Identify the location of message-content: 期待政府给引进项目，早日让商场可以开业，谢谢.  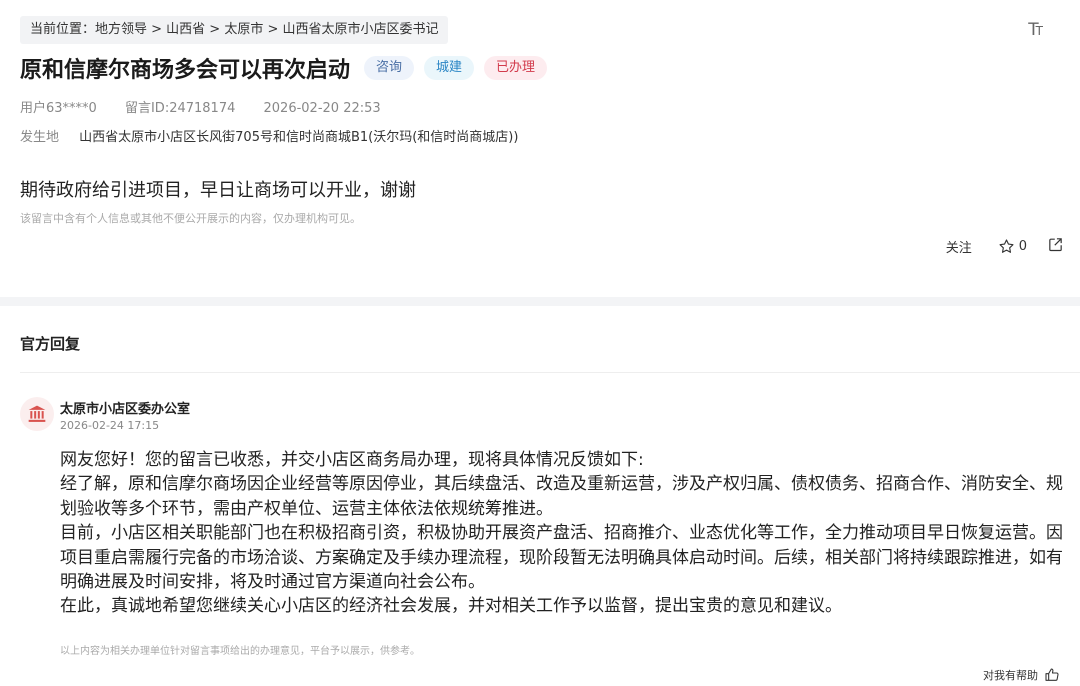
(218, 190).